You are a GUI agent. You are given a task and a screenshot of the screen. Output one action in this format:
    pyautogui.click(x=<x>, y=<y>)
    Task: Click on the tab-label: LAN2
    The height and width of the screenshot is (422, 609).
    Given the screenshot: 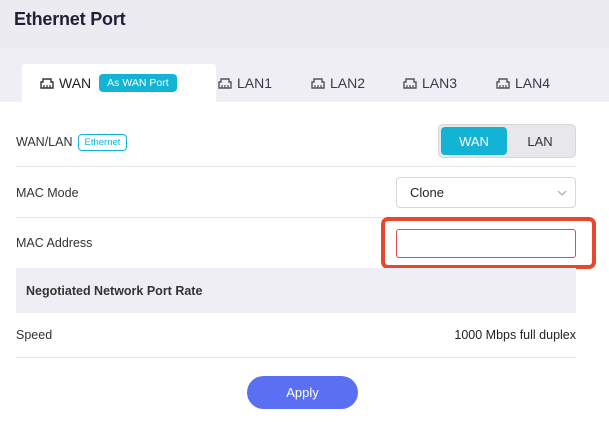 What is the action you would take?
    pyautogui.click(x=348, y=83)
    